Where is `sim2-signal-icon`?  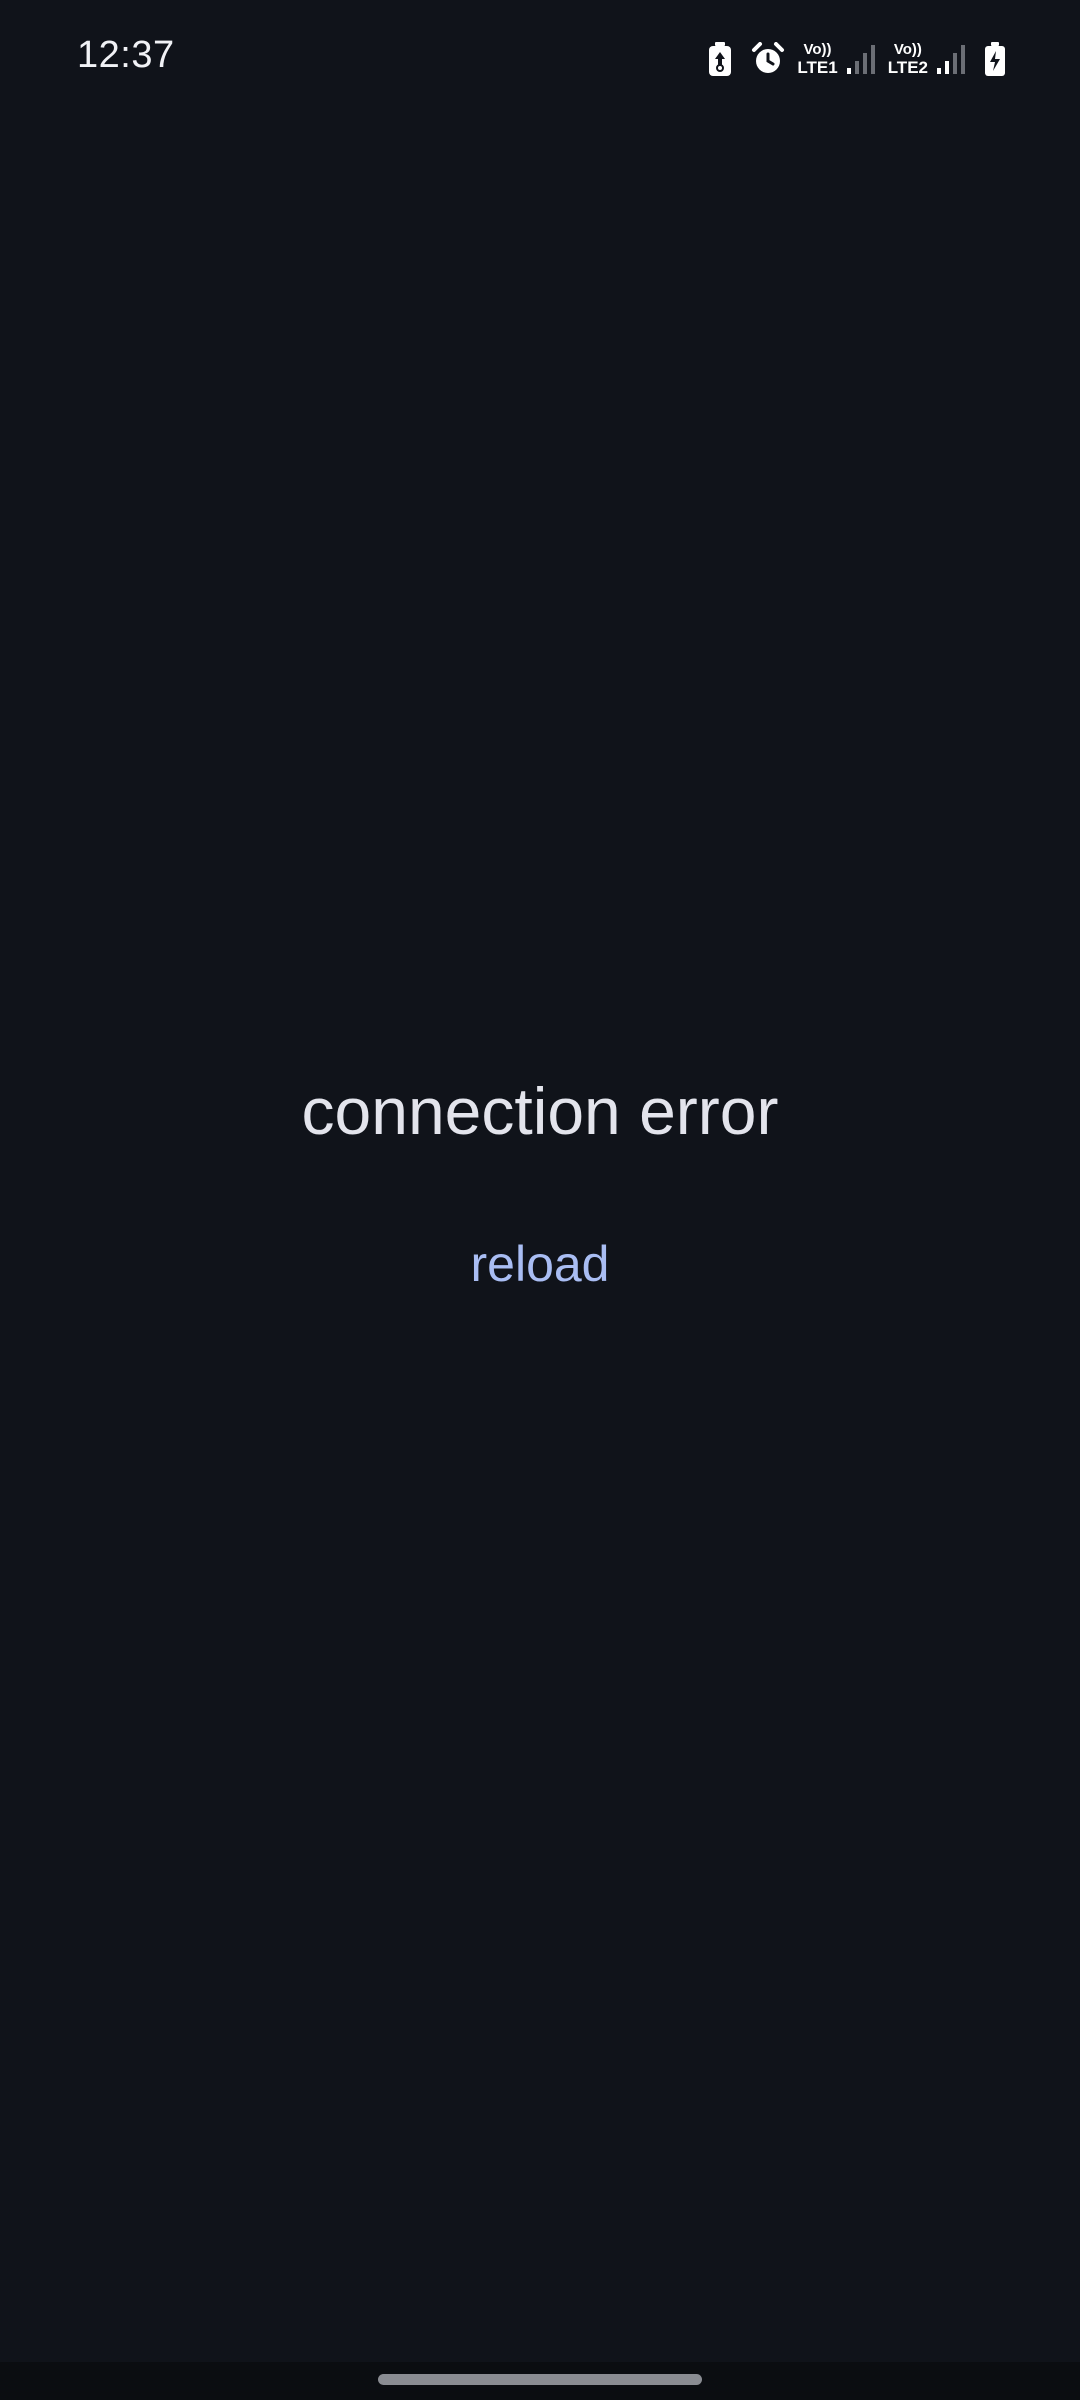
sim2-signal-icon is located at coordinates (951, 59).